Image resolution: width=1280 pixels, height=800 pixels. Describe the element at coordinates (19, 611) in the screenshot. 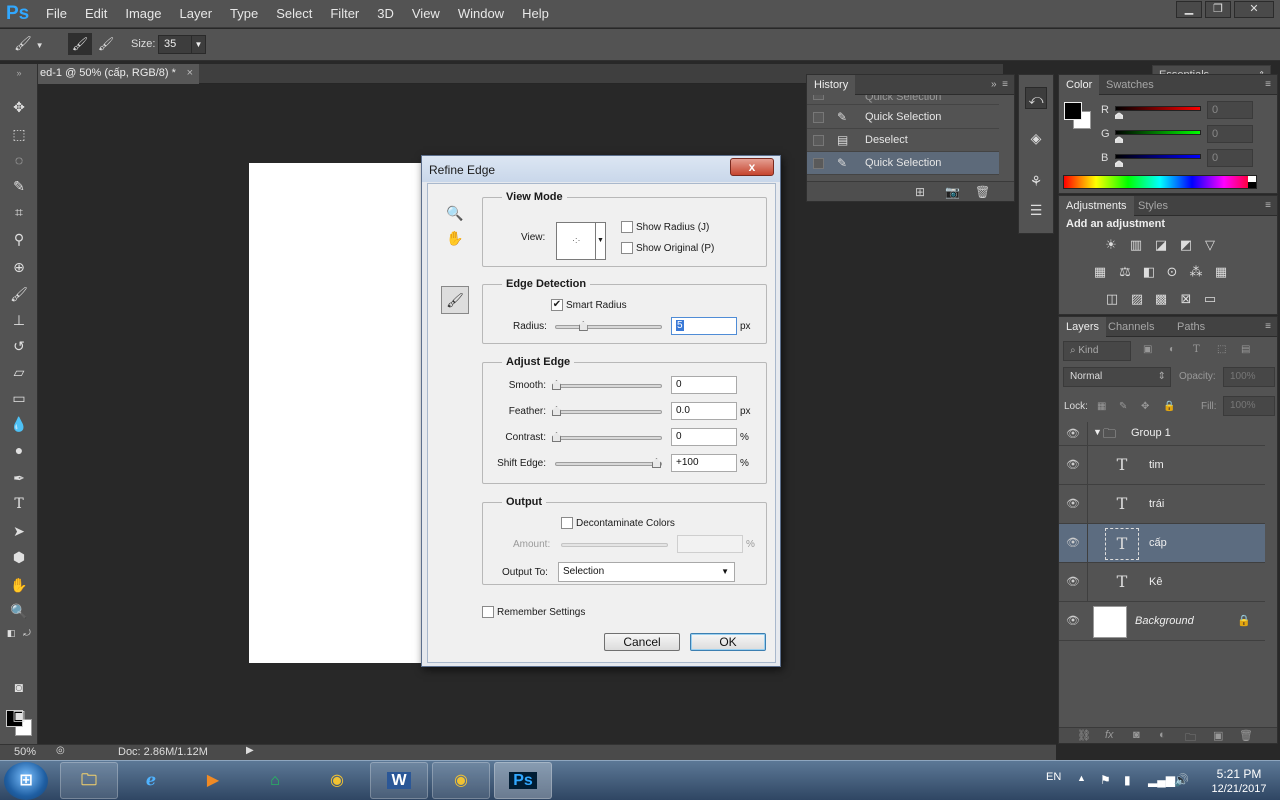

I see `zoom-tool-icon: 🔍` at that location.